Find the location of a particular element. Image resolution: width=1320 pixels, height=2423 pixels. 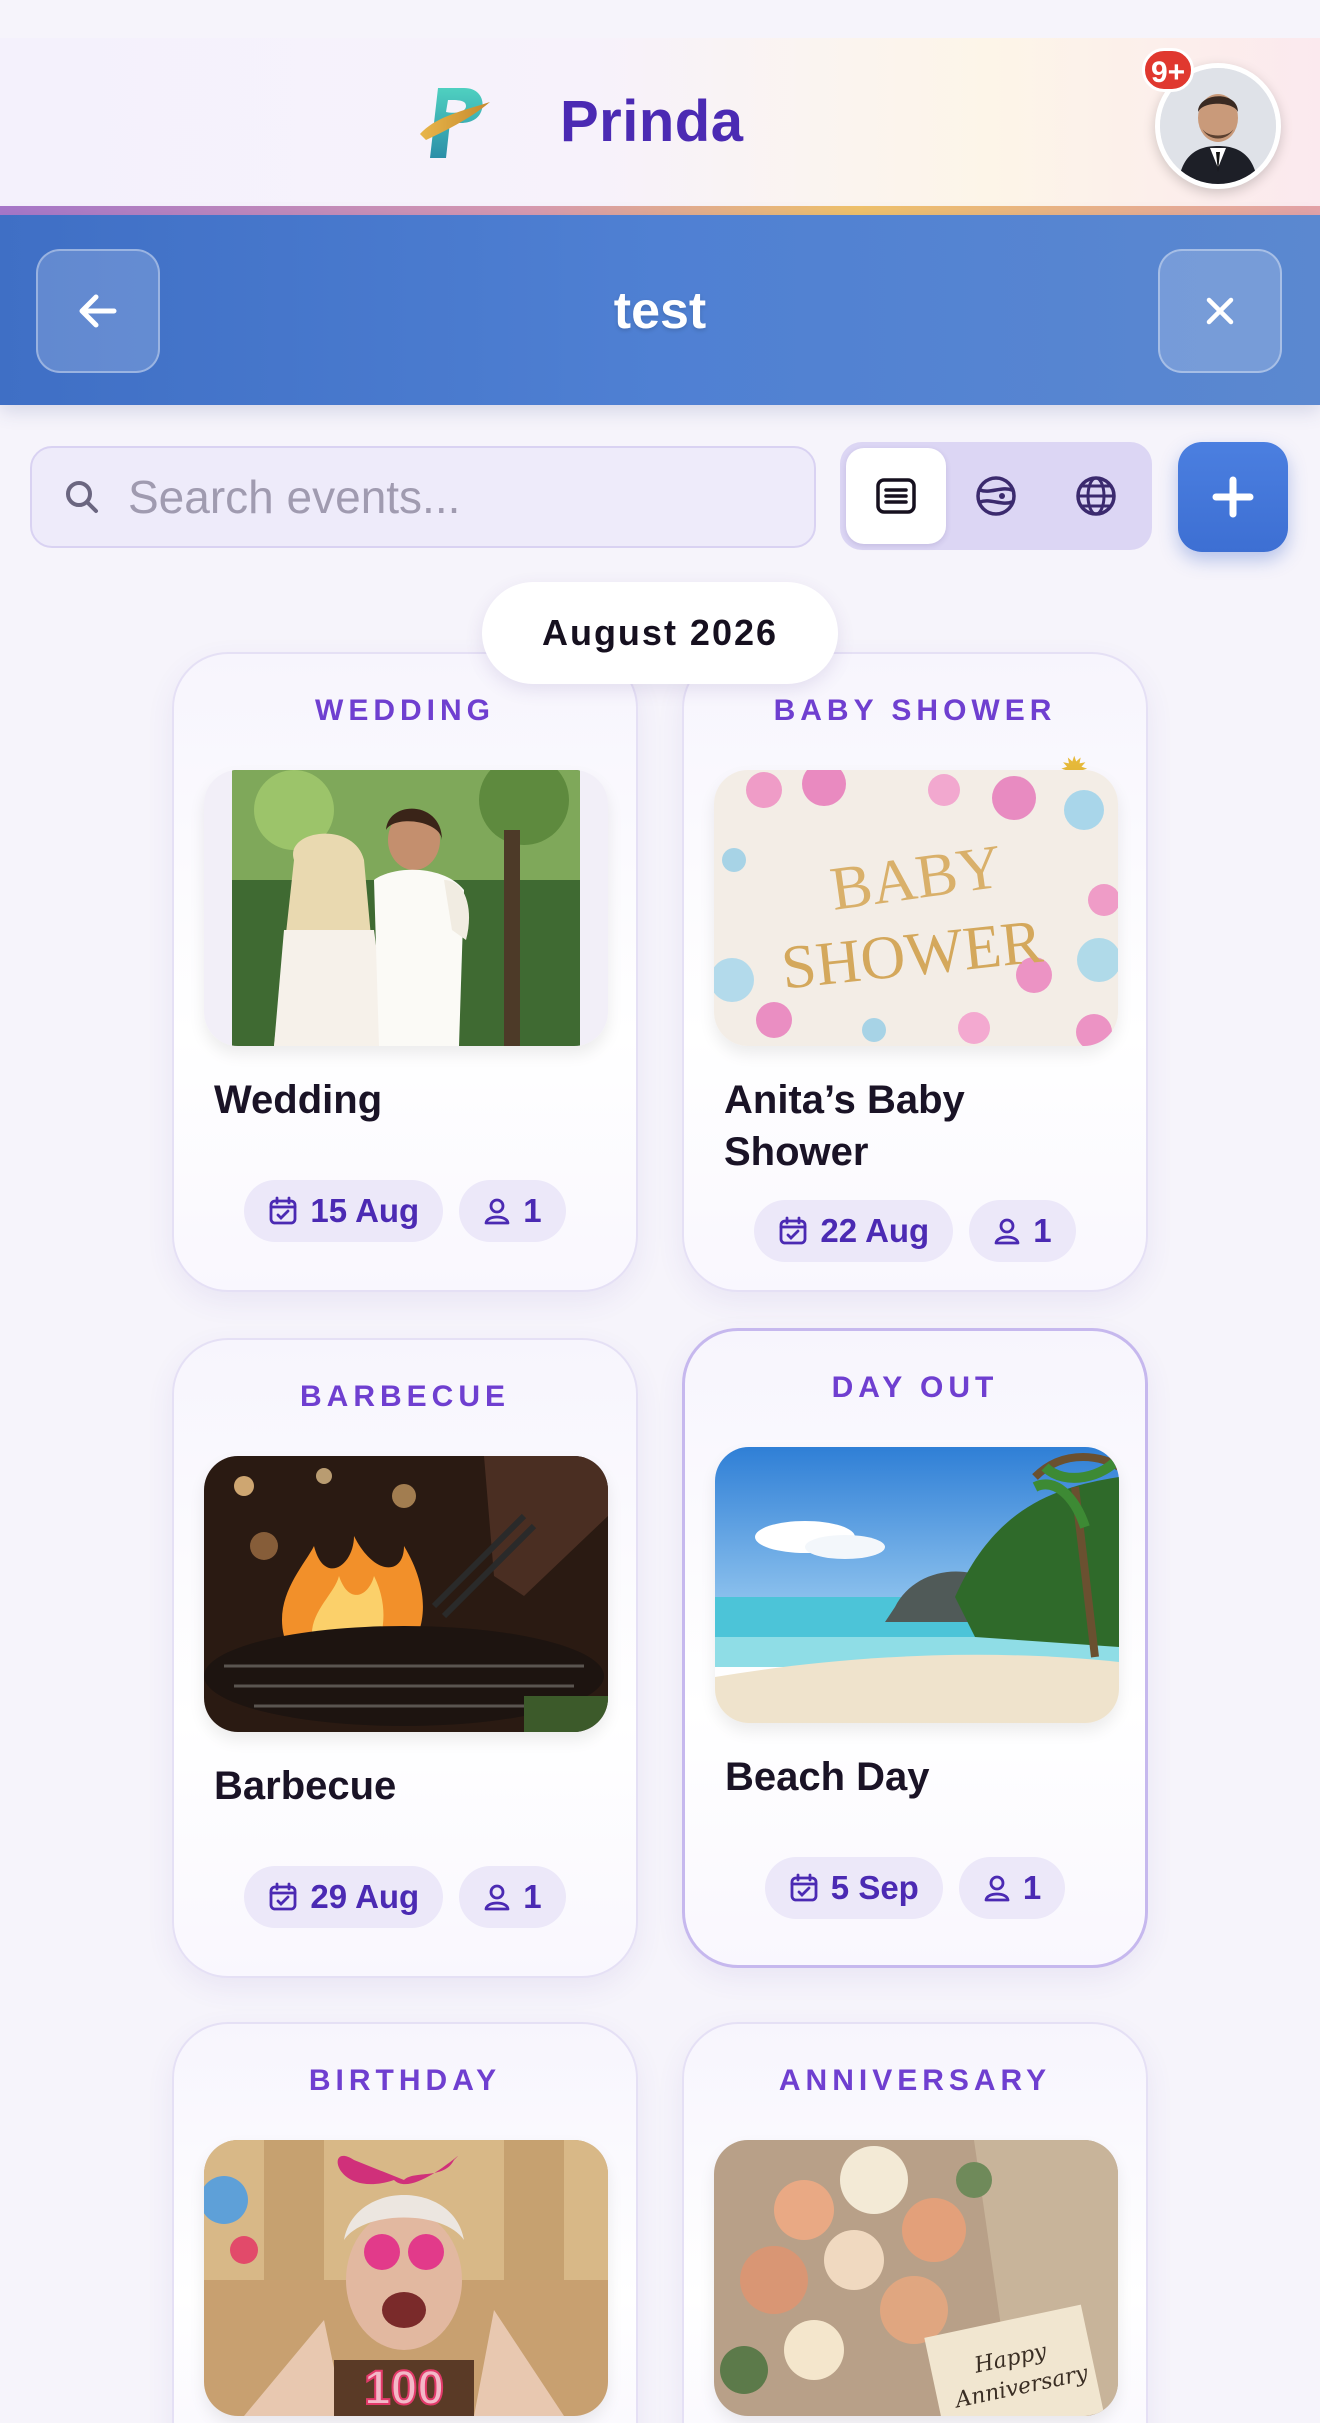

event-date: 29 Aug is located at coordinates (365, 1896).